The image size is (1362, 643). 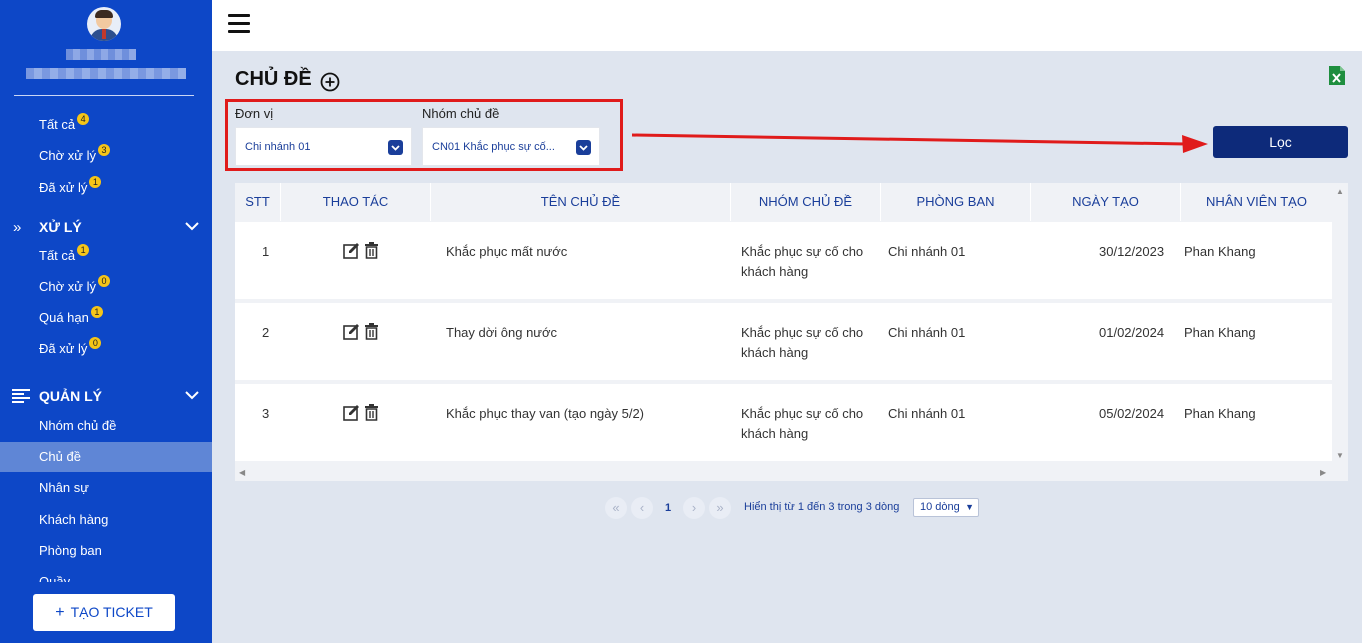 What do you see at coordinates (273, 79) in the screenshot?
I see `page-title: CHỦ ĐỀ` at bounding box center [273, 79].